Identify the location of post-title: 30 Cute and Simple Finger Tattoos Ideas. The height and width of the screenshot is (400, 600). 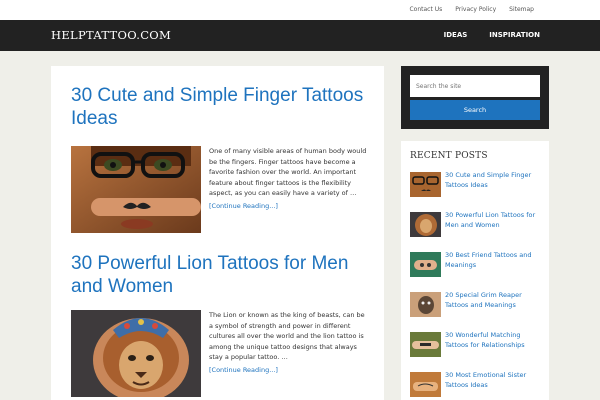
(221, 107).